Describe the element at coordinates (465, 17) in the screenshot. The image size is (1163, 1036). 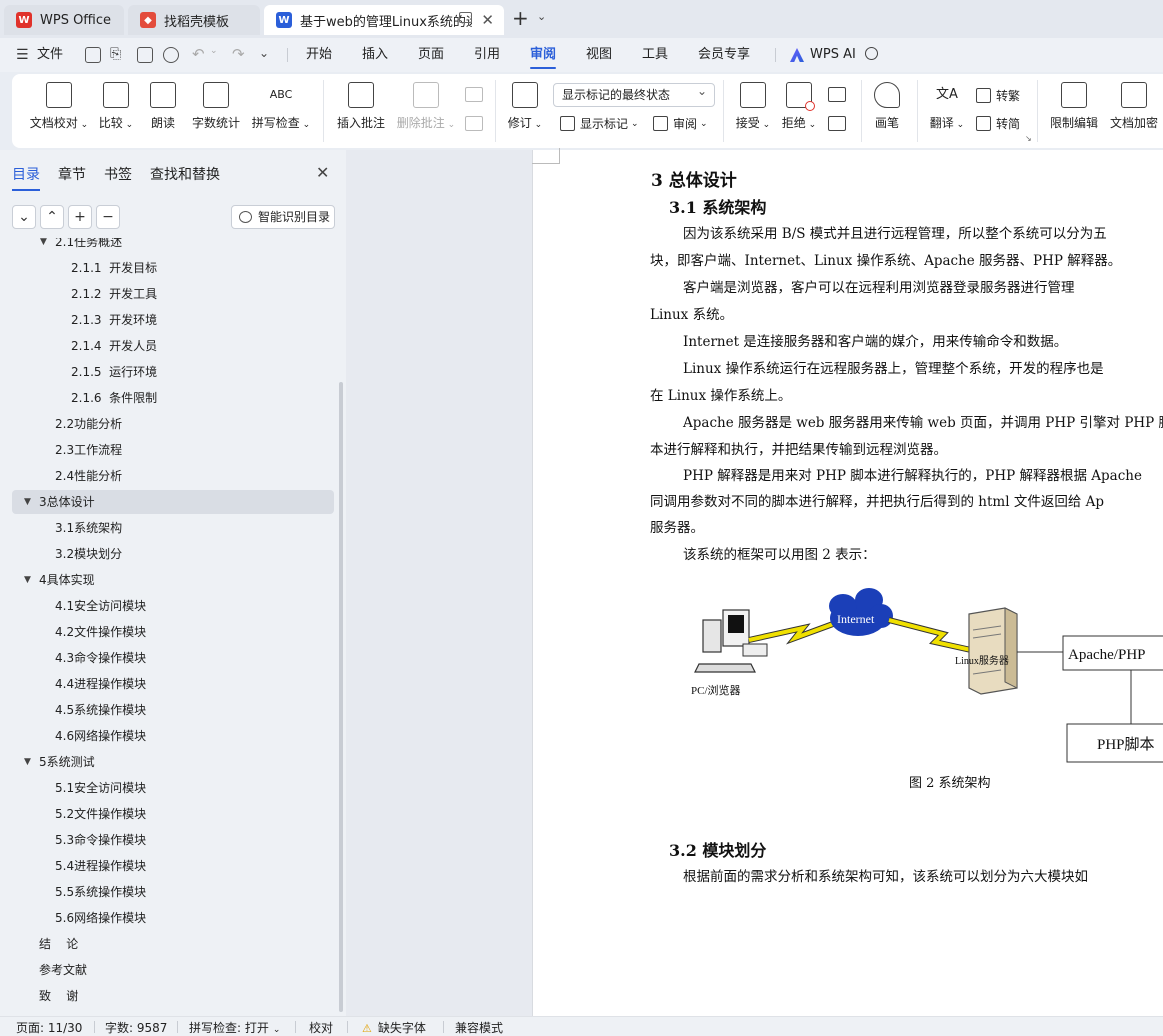
I see `window-icon` at that location.